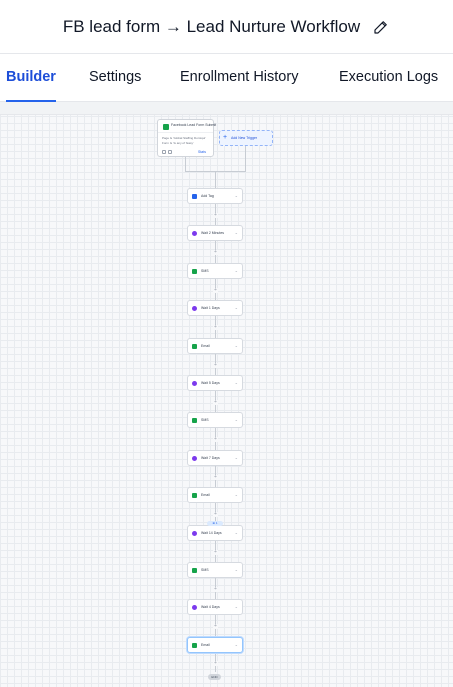 Image resolution: width=453 pixels, height=687 pixels. I want to click on action-label: Wait 4 Days, so click(210, 607).